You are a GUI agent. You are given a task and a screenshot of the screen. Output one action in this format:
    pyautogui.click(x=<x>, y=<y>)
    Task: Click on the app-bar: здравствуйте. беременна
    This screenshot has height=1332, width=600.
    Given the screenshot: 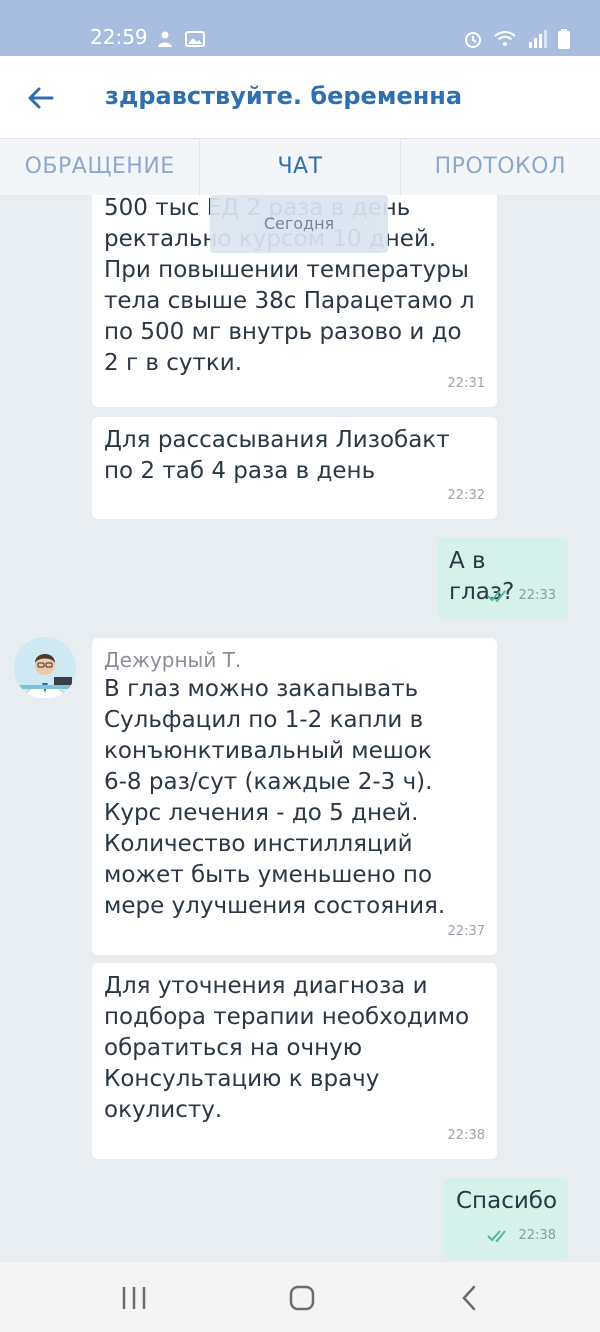 What is the action you would take?
    pyautogui.click(x=300, y=97)
    